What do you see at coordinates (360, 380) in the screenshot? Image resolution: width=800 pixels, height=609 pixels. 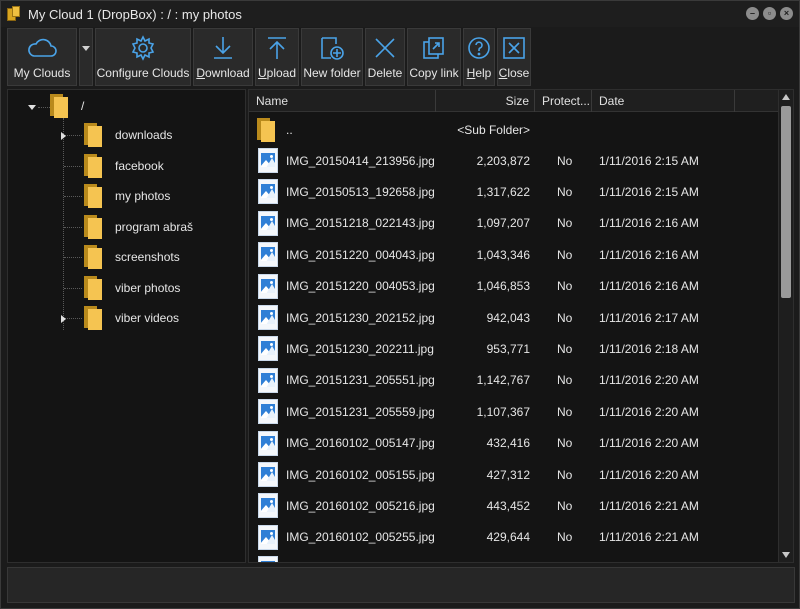 I see `file-name: IMG_20151231_205551.jpg` at bounding box center [360, 380].